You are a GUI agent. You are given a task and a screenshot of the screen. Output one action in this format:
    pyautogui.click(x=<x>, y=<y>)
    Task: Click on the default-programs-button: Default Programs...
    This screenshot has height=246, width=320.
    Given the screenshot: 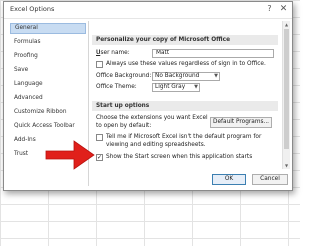 What is the action you would take?
    pyautogui.click(x=241, y=122)
    